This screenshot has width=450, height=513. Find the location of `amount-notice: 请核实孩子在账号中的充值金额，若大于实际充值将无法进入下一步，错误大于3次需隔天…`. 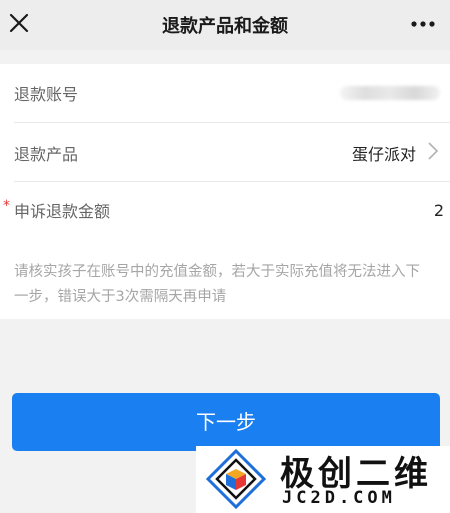

amount-notice: 请核实孩子在账号中的充值金额，若大于实际充值将无法进入下一步，错误大于3次需隔天… is located at coordinates (217, 284).